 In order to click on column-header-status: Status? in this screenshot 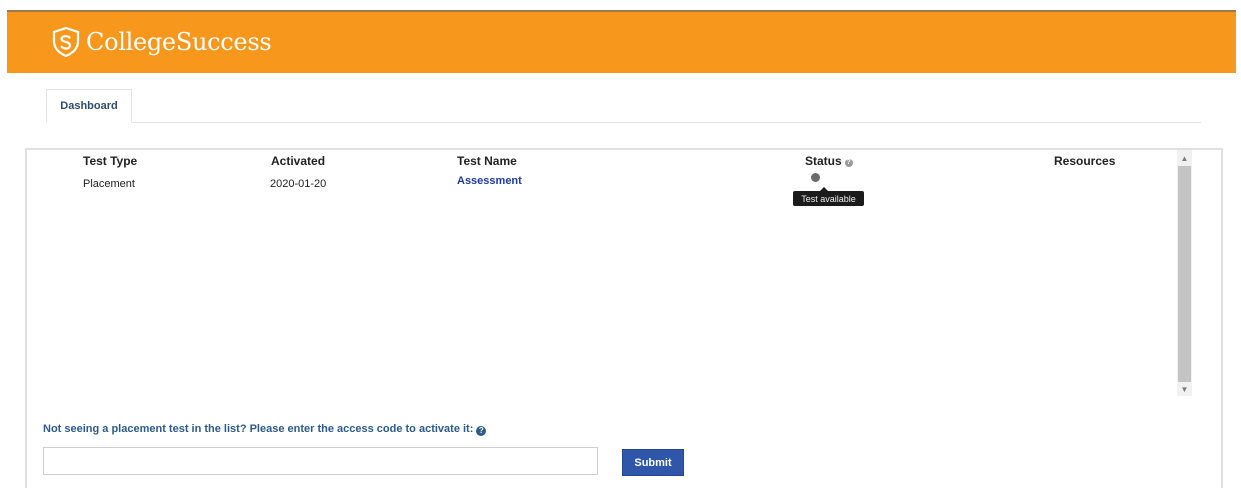, I will do `click(829, 161)`.